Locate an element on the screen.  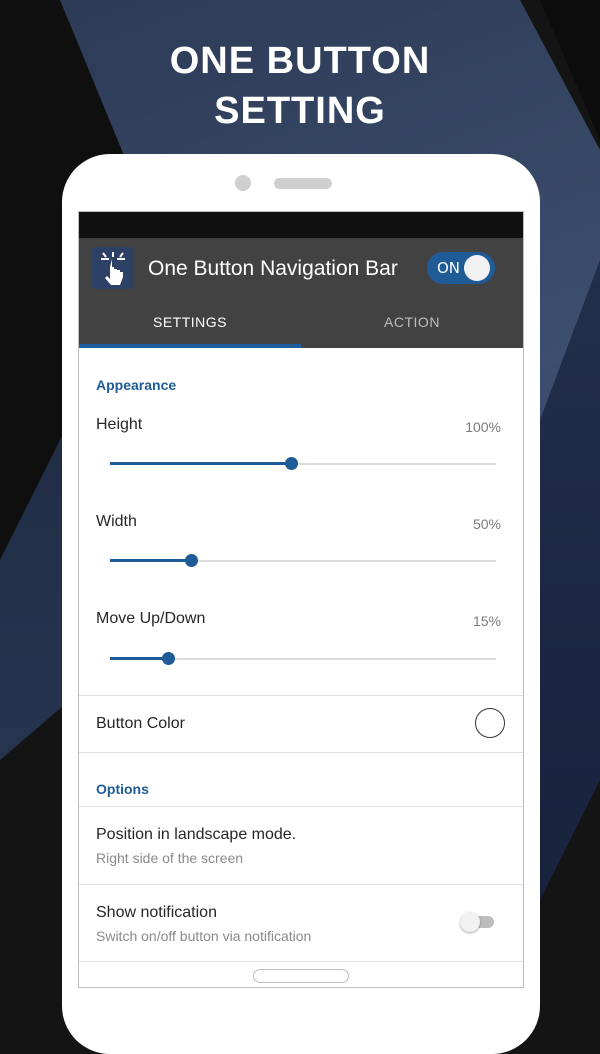
app-title: One Button Navigation Bar is located at coordinates (273, 268).